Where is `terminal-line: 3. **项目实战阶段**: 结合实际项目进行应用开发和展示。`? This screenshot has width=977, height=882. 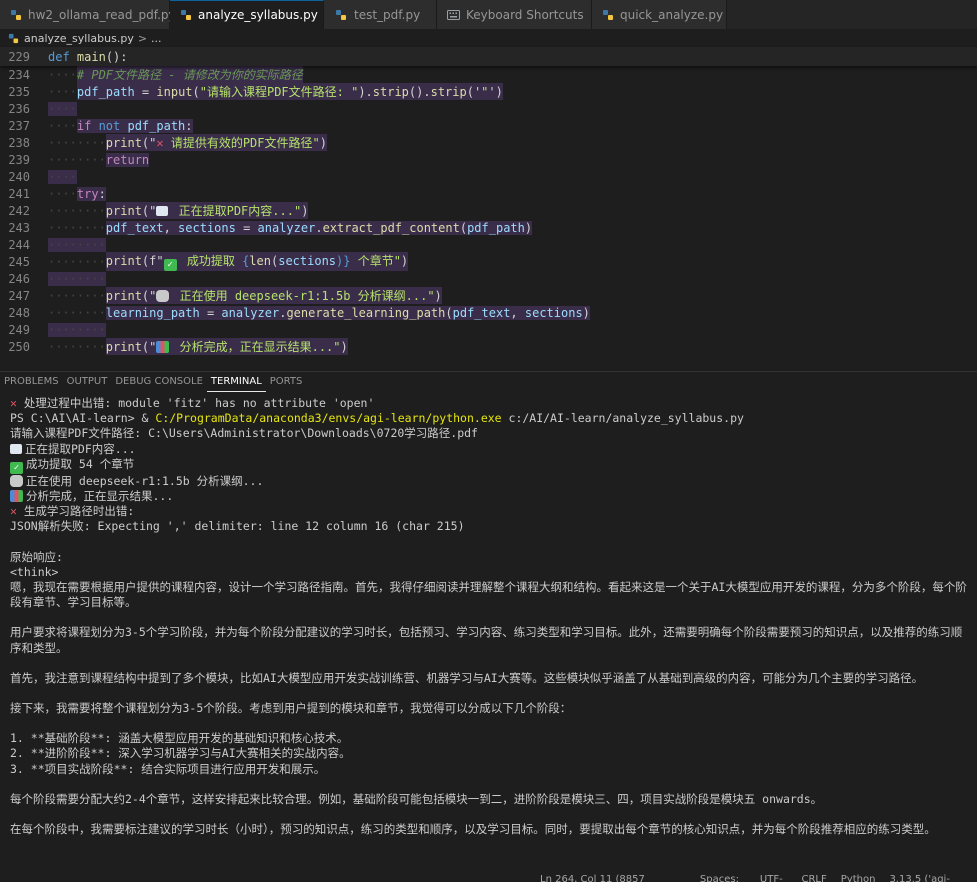 terminal-line: 3. **项目实战阶段**: 结合实际项目进行应用开发和展示。 is located at coordinates (168, 768).